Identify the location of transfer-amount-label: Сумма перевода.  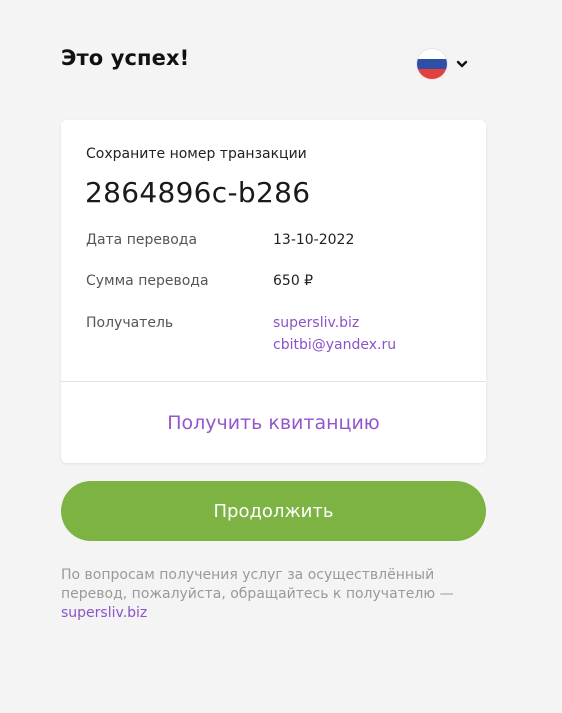
(147, 281).